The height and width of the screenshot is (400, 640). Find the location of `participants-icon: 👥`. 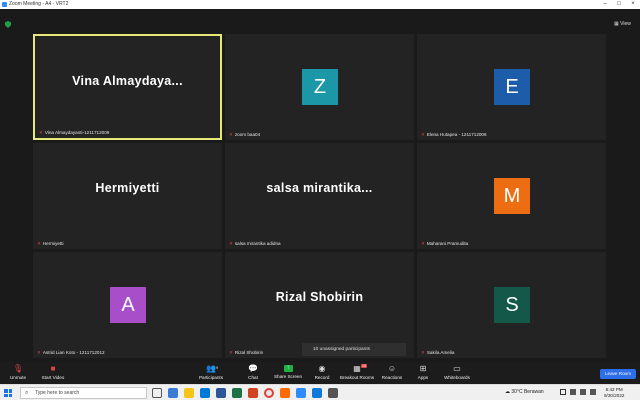

participants-icon: 👥 is located at coordinates (211, 368).